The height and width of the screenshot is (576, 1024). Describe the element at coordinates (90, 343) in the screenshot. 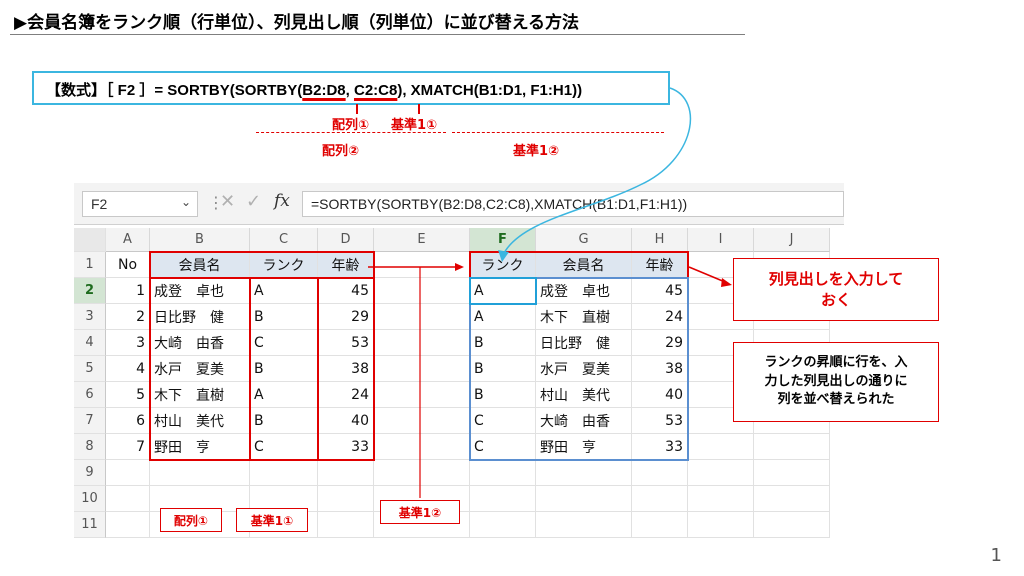

I see `row-header-4: 4` at that location.